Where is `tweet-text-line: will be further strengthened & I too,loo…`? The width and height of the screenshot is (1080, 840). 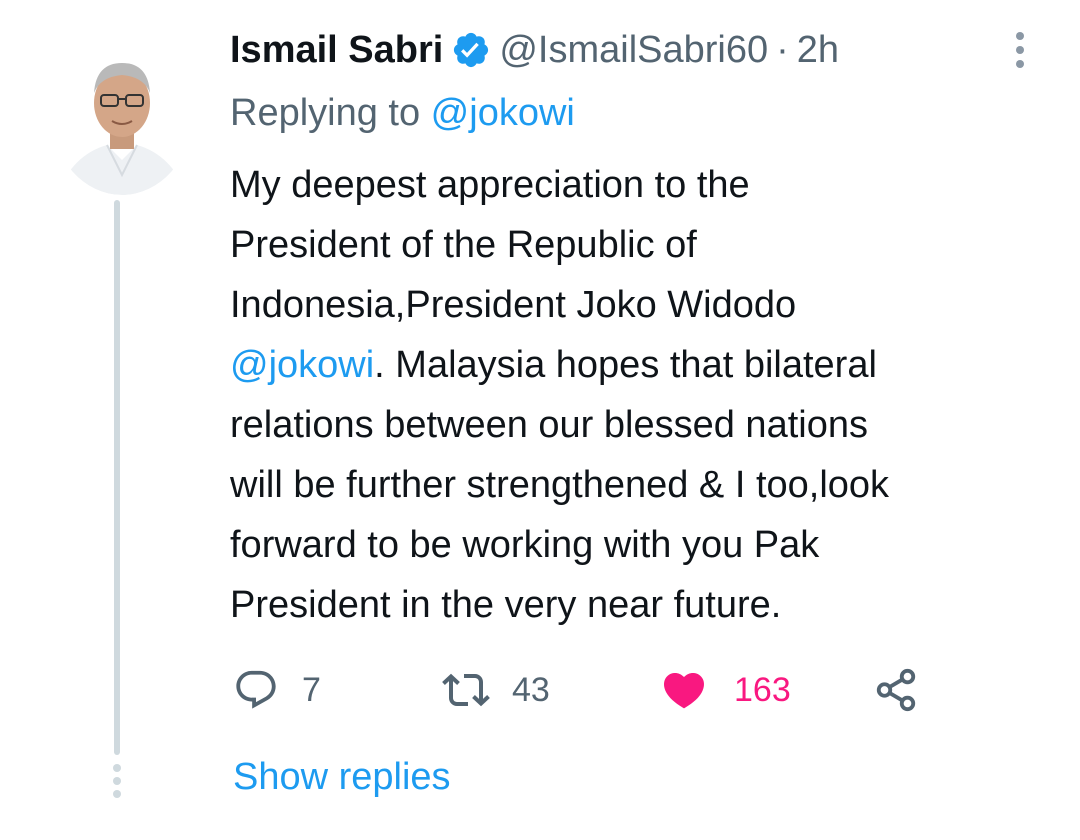 tweet-text-line: will be further strengthened & I too,loo… is located at coordinates (560, 485).